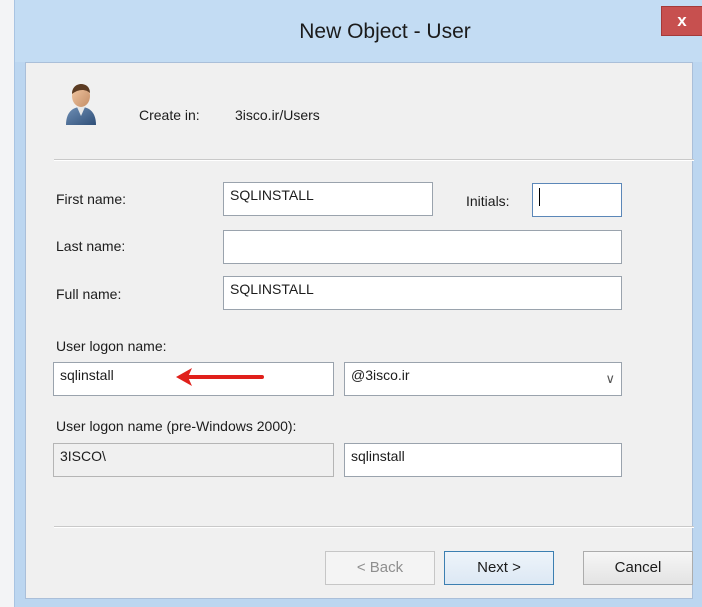 The image size is (702, 607). What do you see at coordinates (374, 160) in the screenshot?
I see `top-separator` at bounding box center [374, 160].